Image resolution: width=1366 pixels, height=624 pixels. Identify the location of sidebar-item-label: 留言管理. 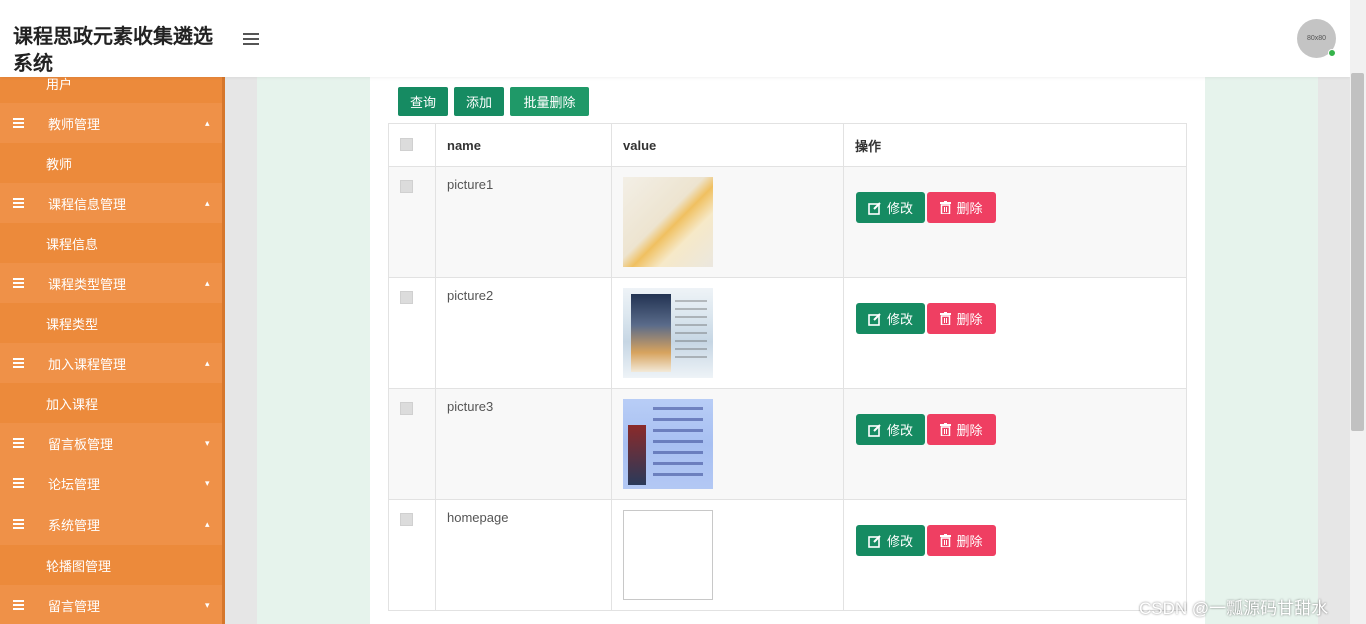
(74, 606).